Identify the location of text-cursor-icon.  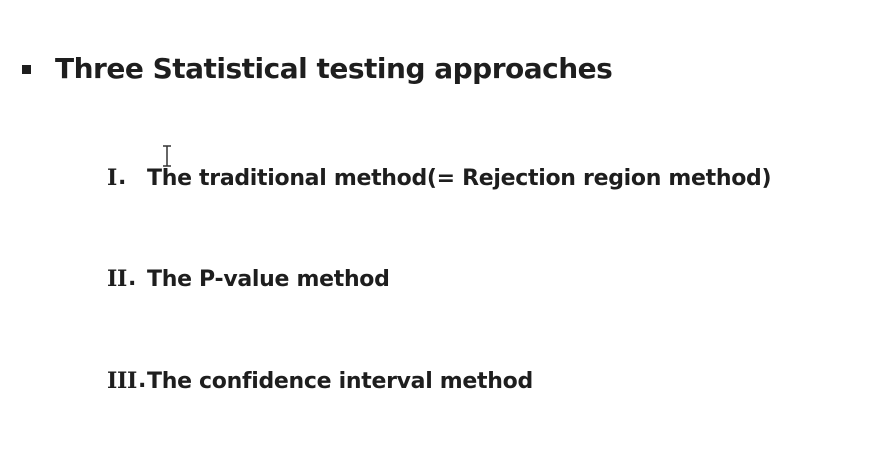
(167, 156).